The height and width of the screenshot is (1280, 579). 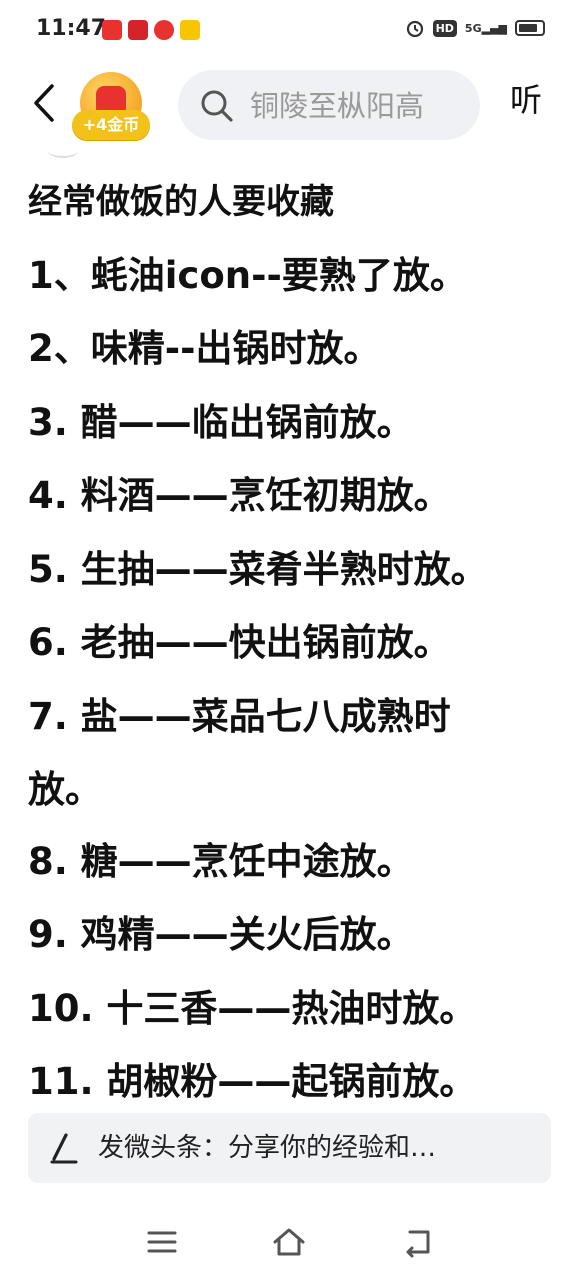 What do you see at coordinates (181, 202) in the screenshot?
I see `article-title: 经常做饭的人要收藏` at bounding box center [181, 202].